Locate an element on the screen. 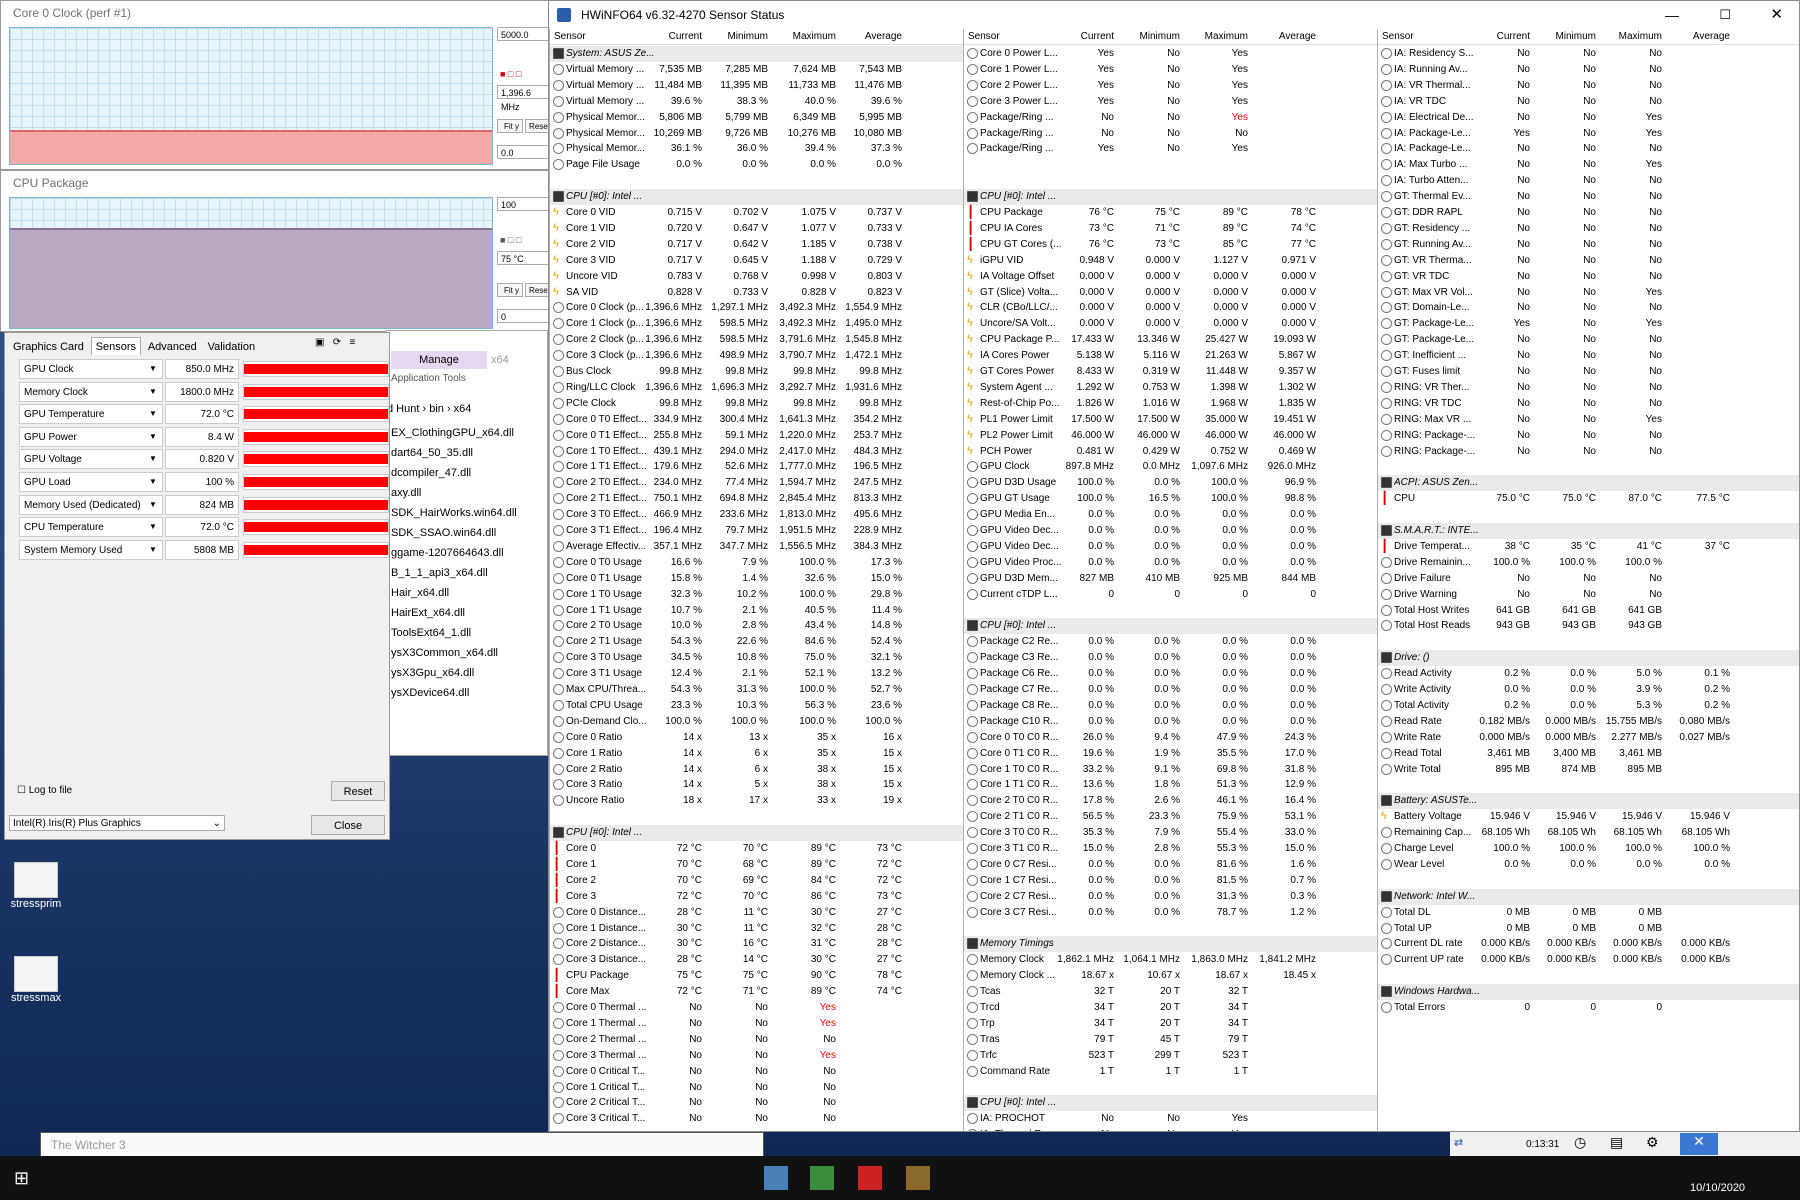  desktop-icon-stressmax: stressmax is located at coordinates (36, 980).